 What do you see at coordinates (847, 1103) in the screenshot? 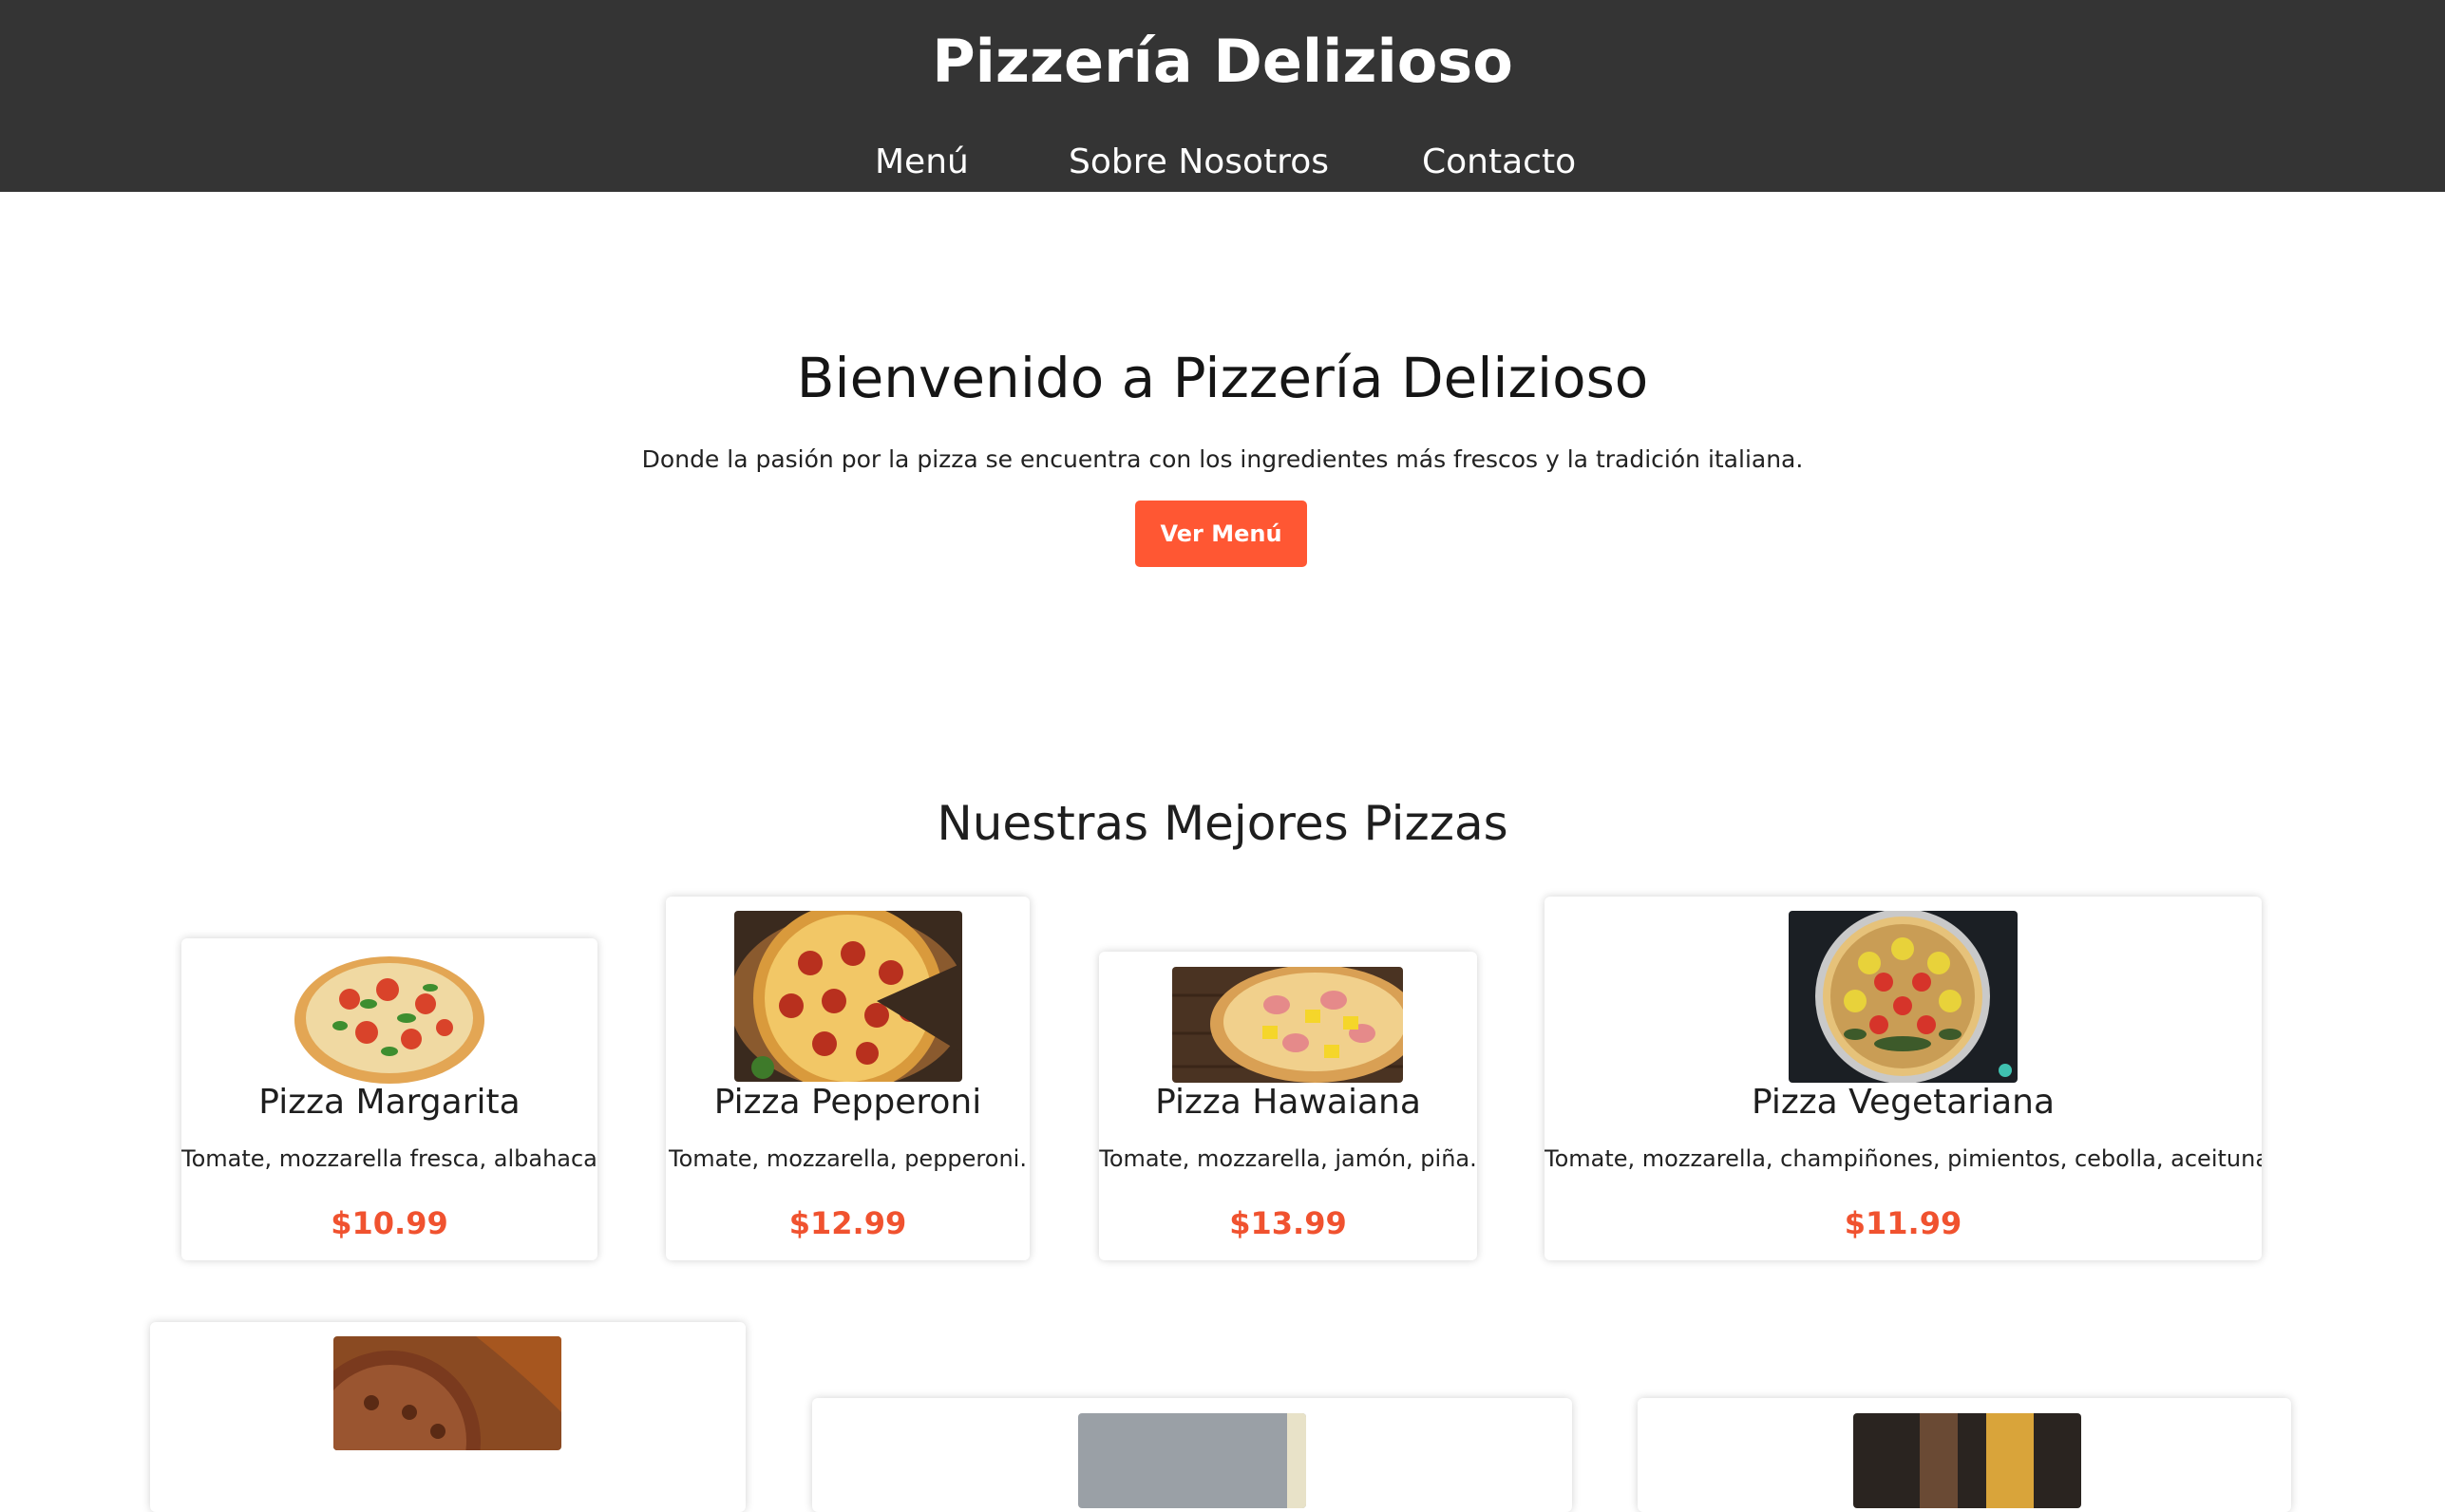
I see `pizza-name: Pizza Pepperoni` at bounding box center [847, 1103].